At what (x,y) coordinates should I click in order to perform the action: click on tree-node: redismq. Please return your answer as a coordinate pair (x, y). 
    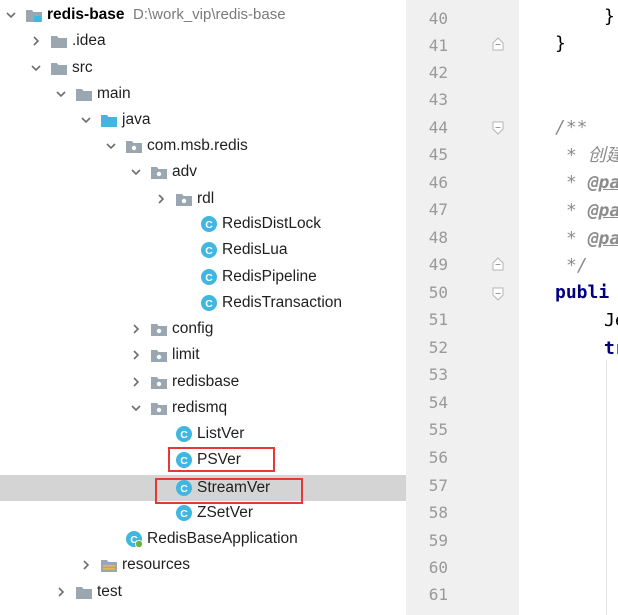
    Looking at the image, I should click on (203, 408).